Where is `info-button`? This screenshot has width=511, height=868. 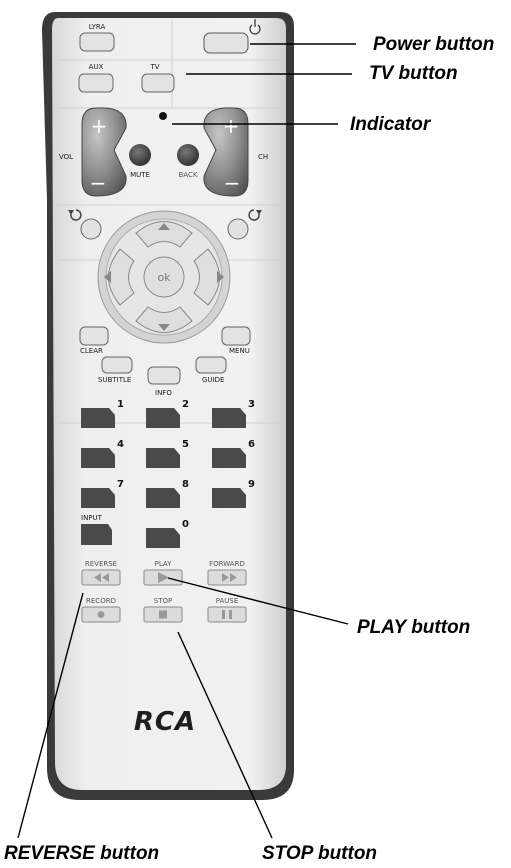 info-button is located at coordinates (164, 375).